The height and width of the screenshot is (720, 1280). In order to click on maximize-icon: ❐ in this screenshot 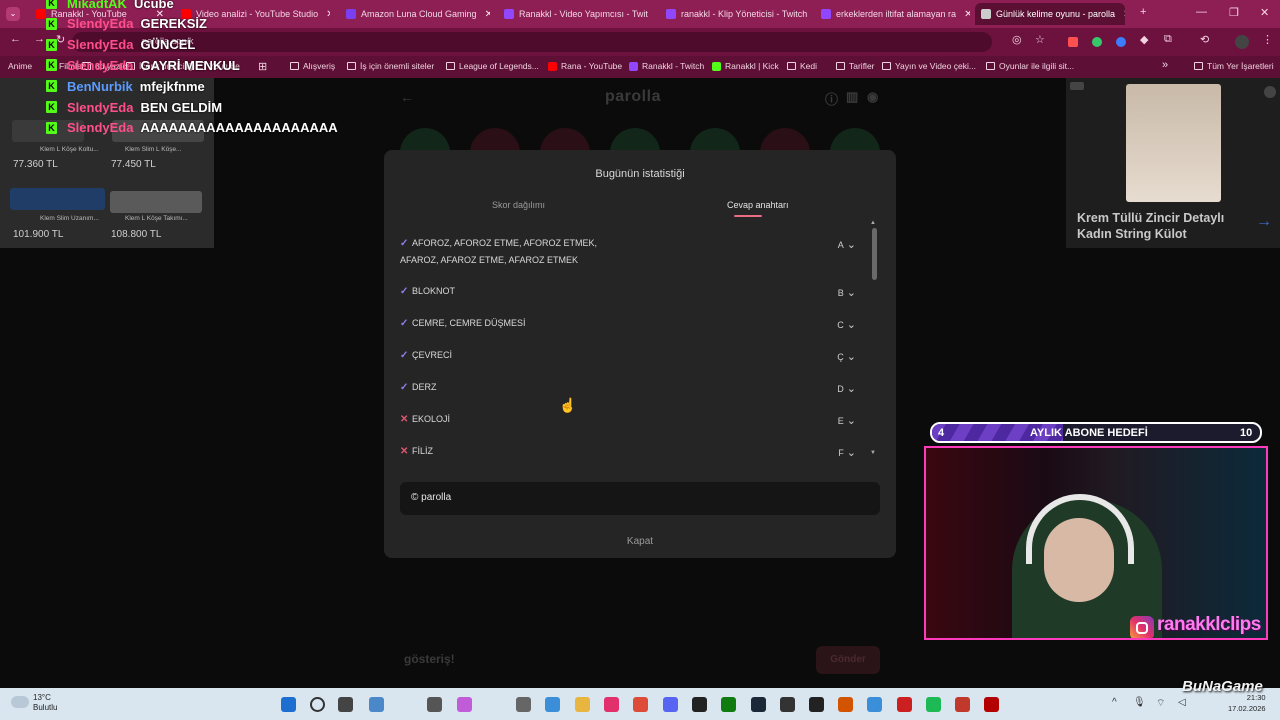, I will do `click(1234, 12)`.